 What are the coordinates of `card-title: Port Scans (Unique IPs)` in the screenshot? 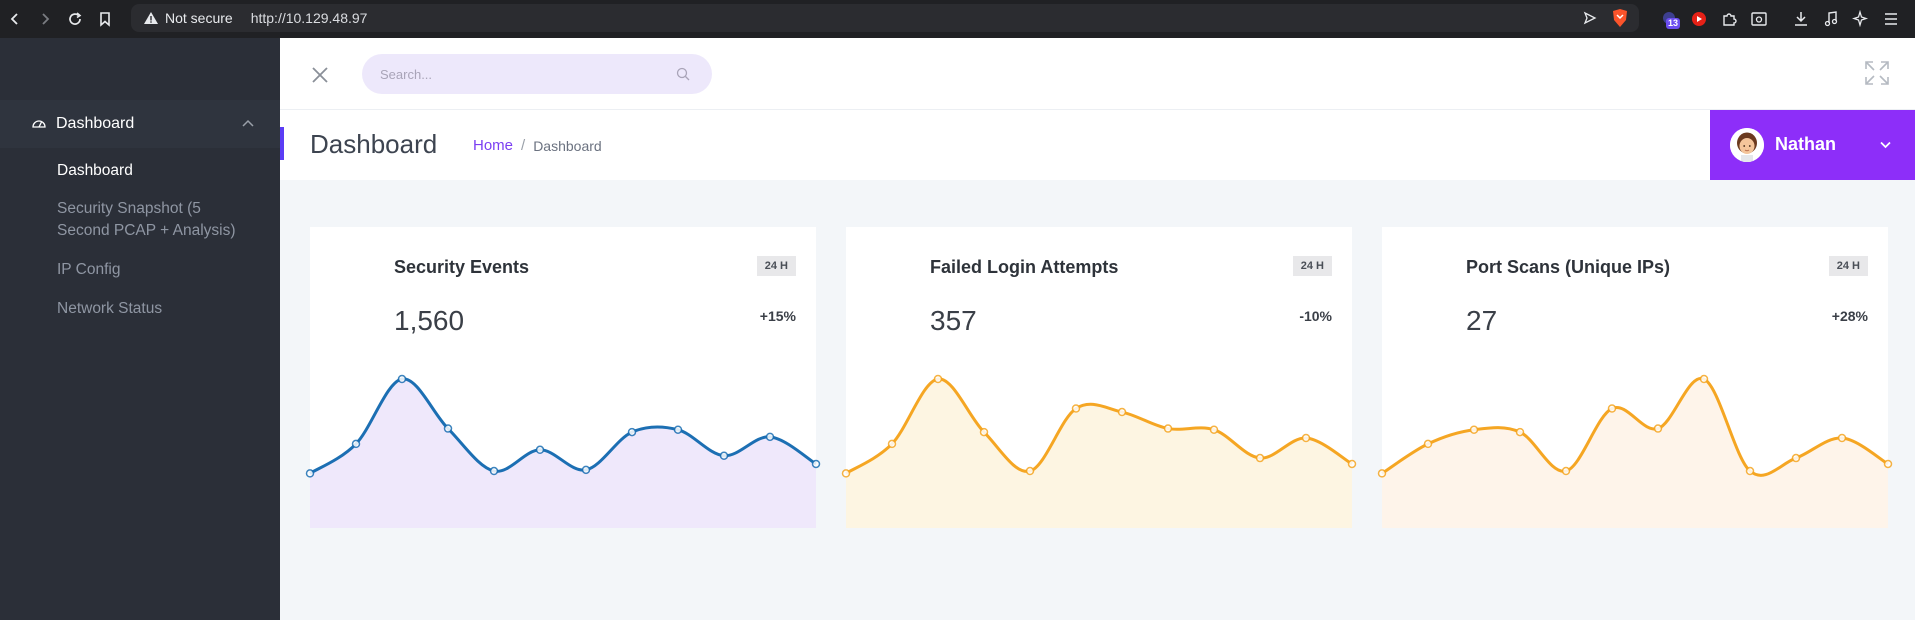 It's located at (1568, 267).